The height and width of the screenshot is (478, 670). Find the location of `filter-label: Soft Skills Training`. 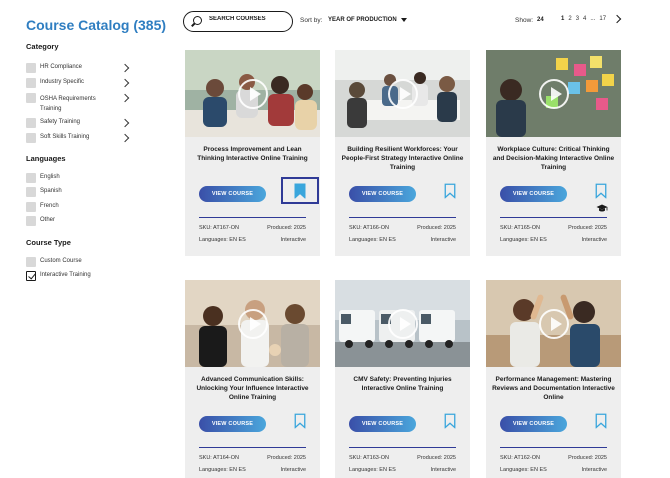

filter-label: Soft Skills Training is located at coordinates (65, 137).